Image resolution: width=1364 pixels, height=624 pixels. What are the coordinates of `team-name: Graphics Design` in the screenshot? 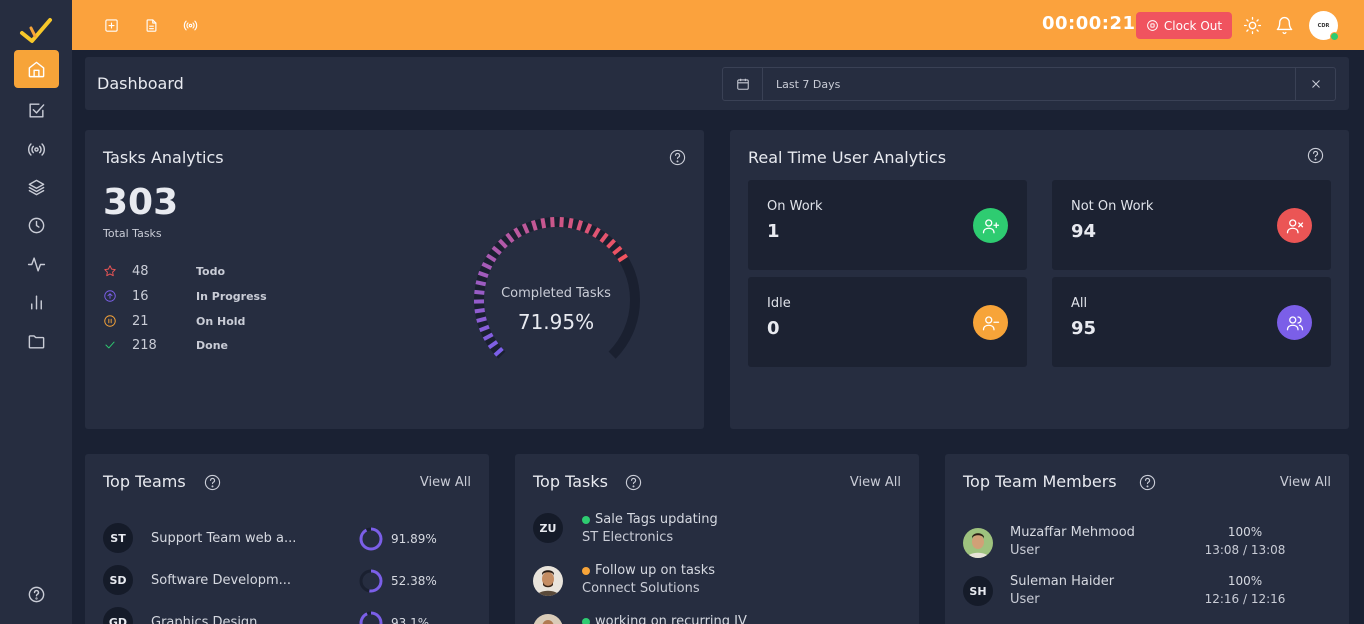 It's located at (204, 619).